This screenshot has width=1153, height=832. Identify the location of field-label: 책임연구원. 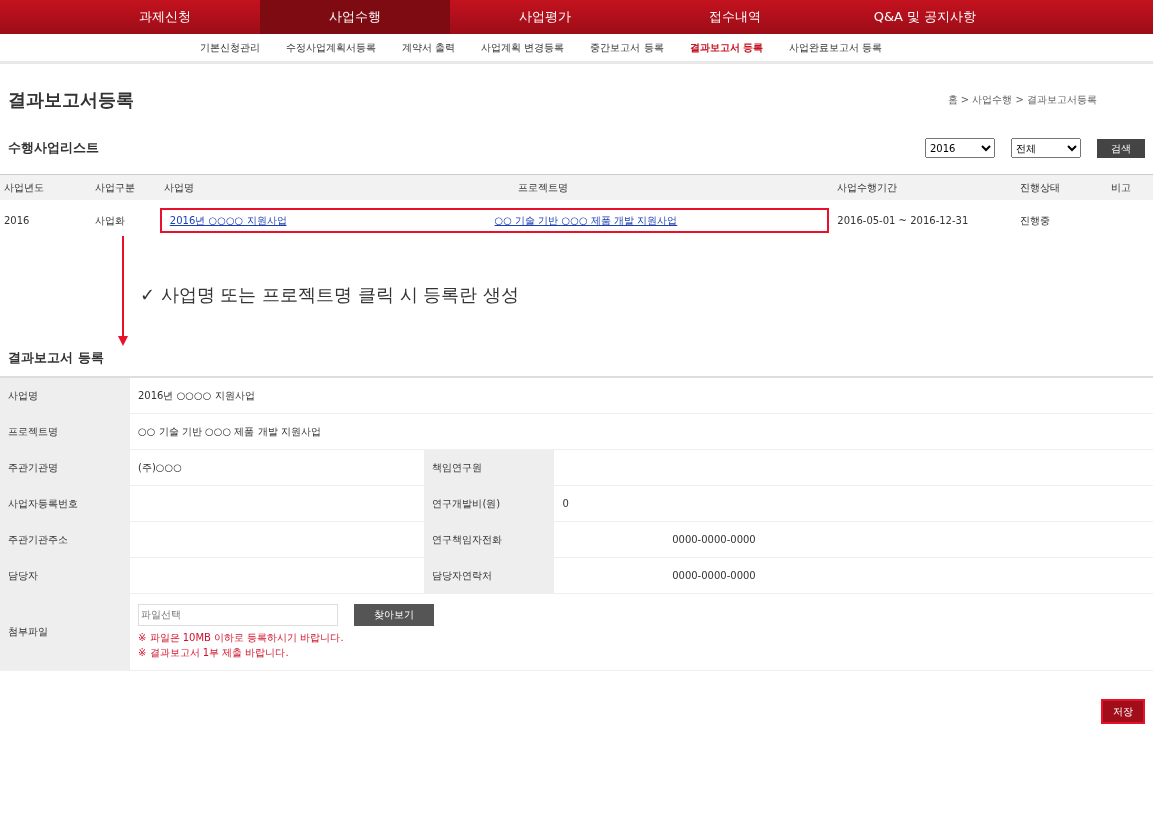
(489, 467).